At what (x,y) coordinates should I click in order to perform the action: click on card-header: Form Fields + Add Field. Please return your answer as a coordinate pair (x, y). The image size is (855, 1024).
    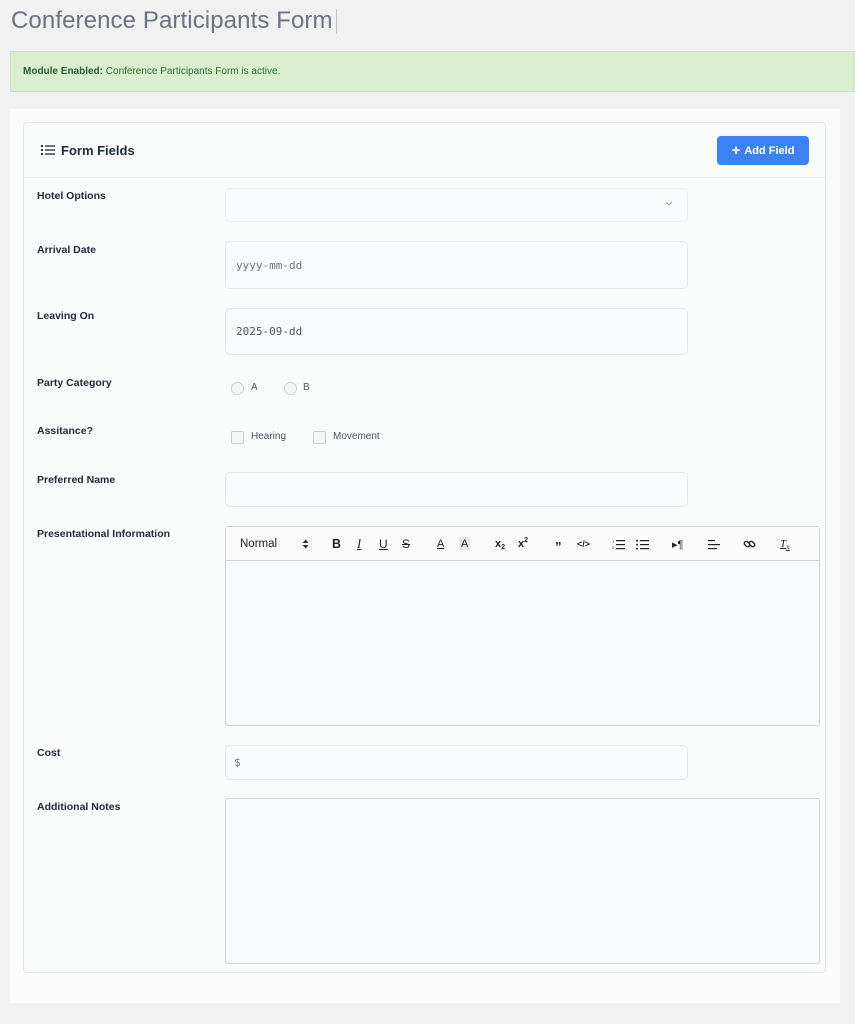
    Looking at the image, I should click on (424, 150).